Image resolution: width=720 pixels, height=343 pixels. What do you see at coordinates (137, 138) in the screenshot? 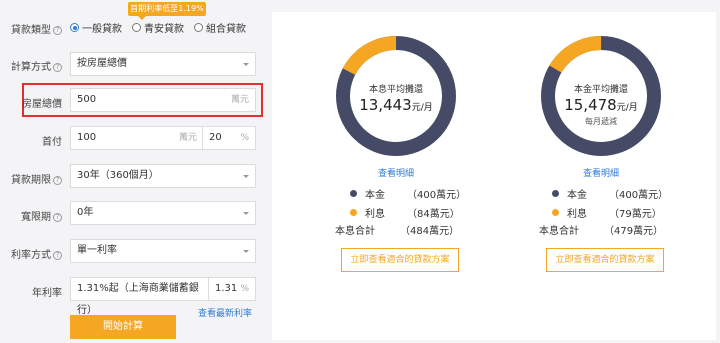
I see `down-payment-amount-input: 100 萬元` at bounding box center [137, 138].